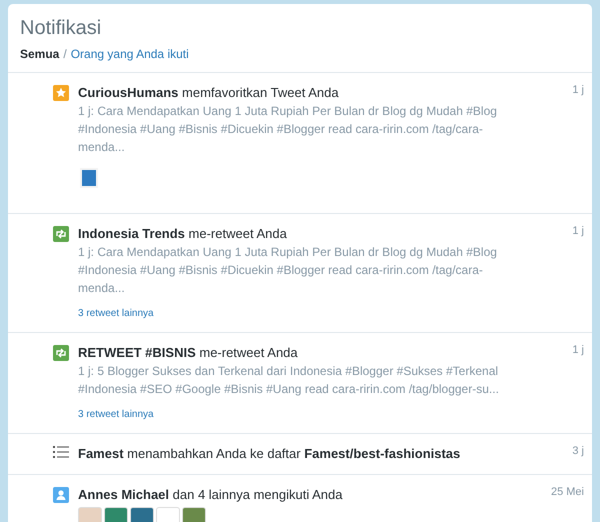 The height and width of the screenshot is (522, 600). Describe the element at coordinates (578, 452) in the screenshot. I see `notification-time: 3 j` at that location.